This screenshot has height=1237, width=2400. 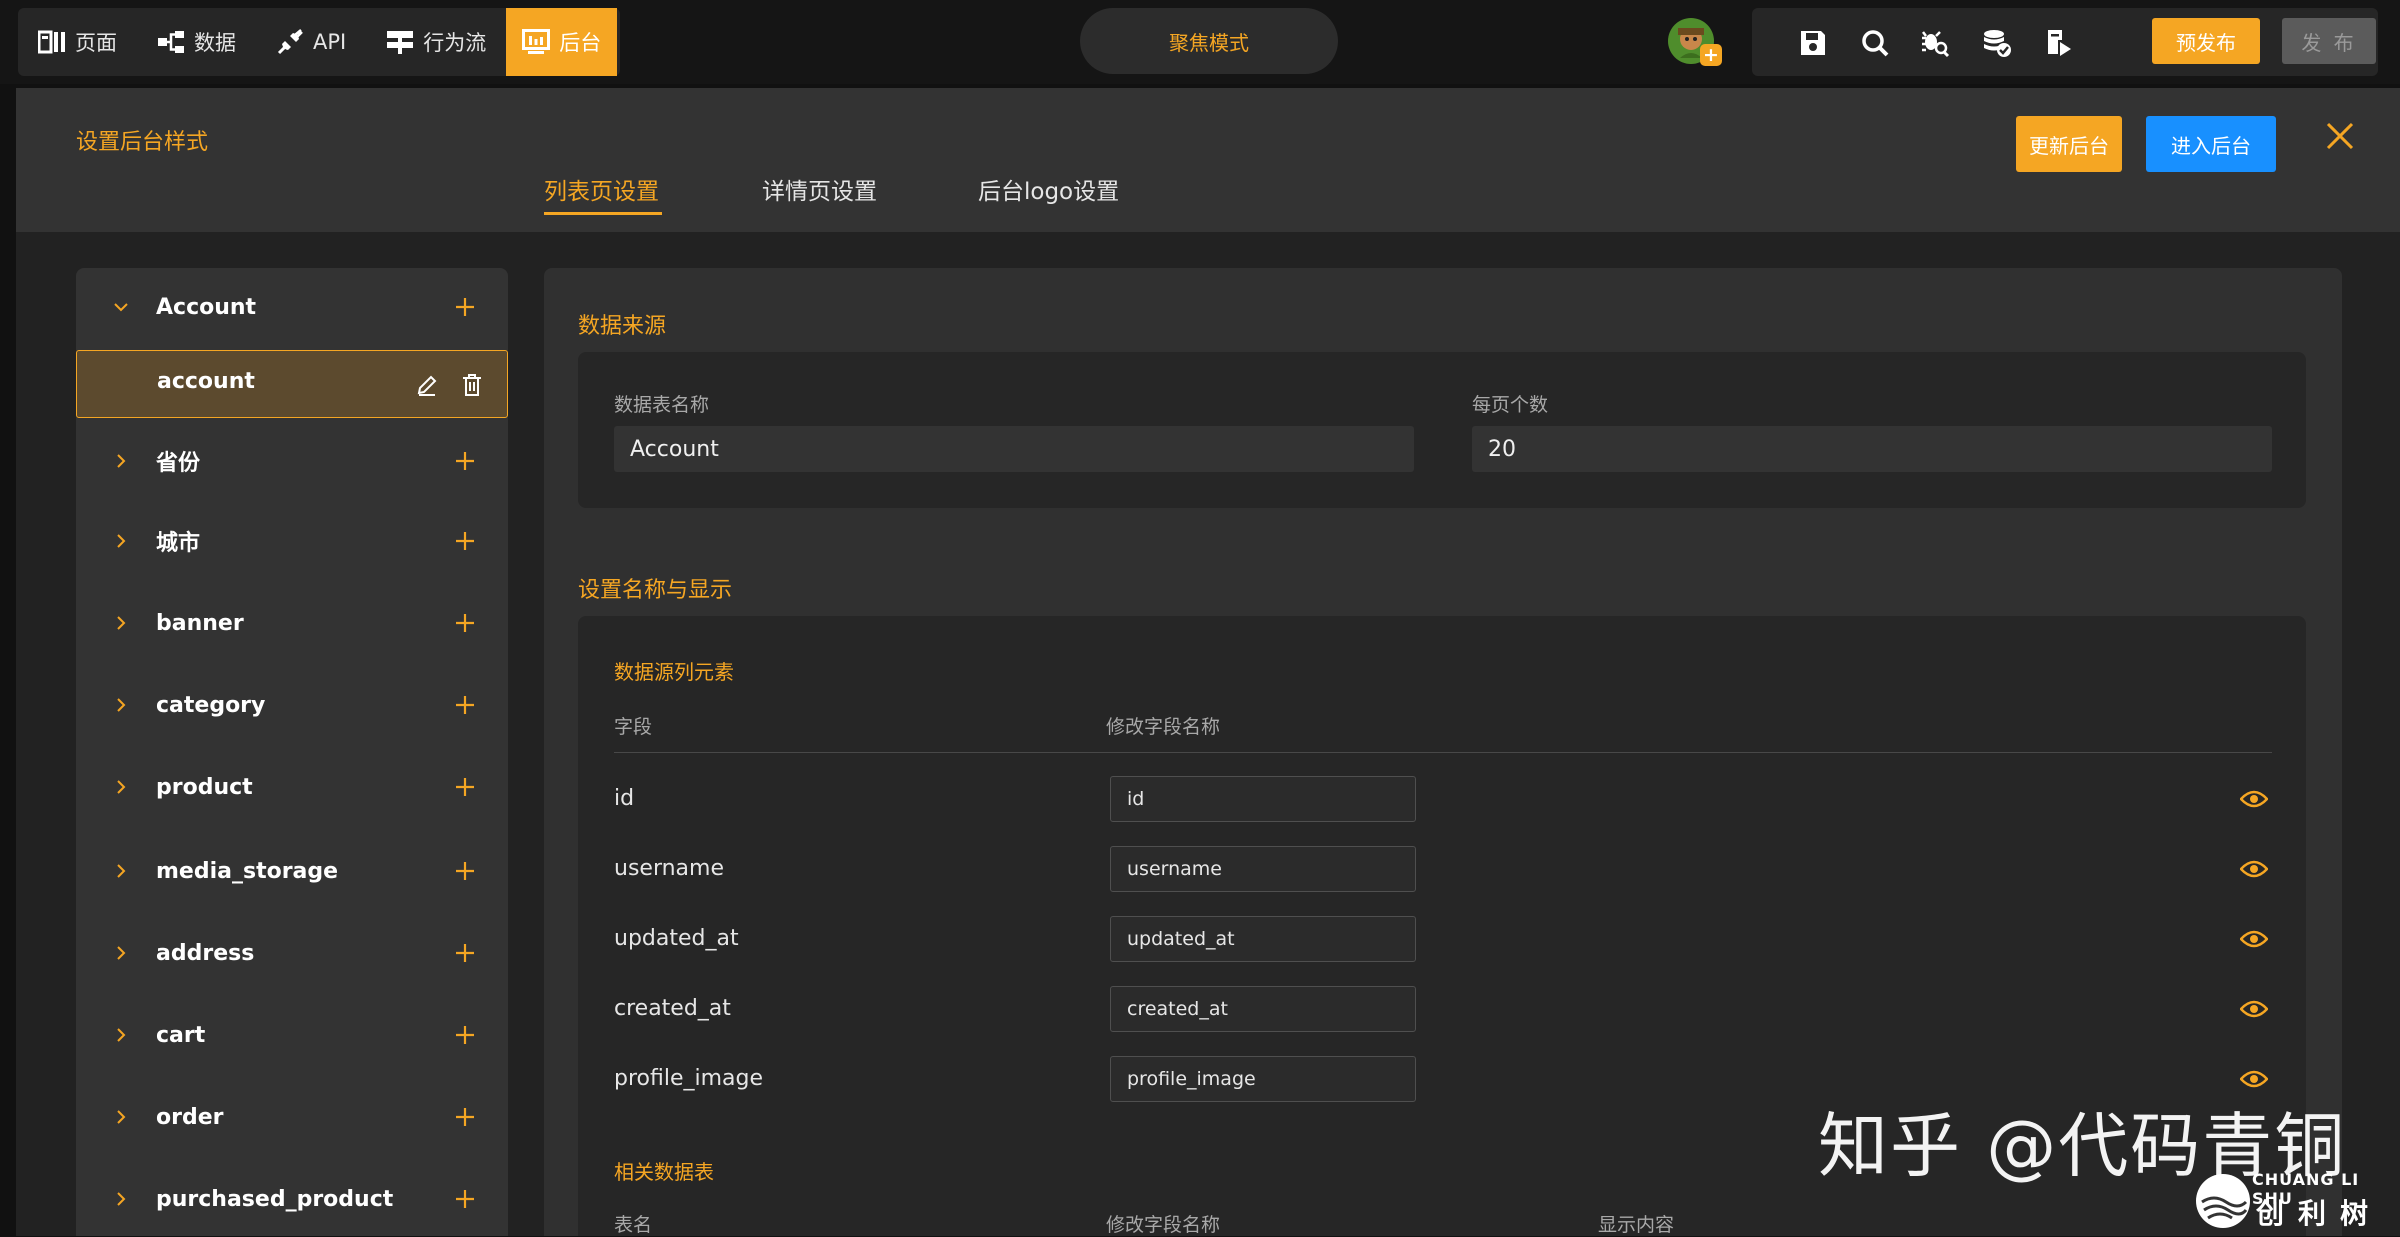 I want to click on sidebar-item: category, so click(x=292, y=705).